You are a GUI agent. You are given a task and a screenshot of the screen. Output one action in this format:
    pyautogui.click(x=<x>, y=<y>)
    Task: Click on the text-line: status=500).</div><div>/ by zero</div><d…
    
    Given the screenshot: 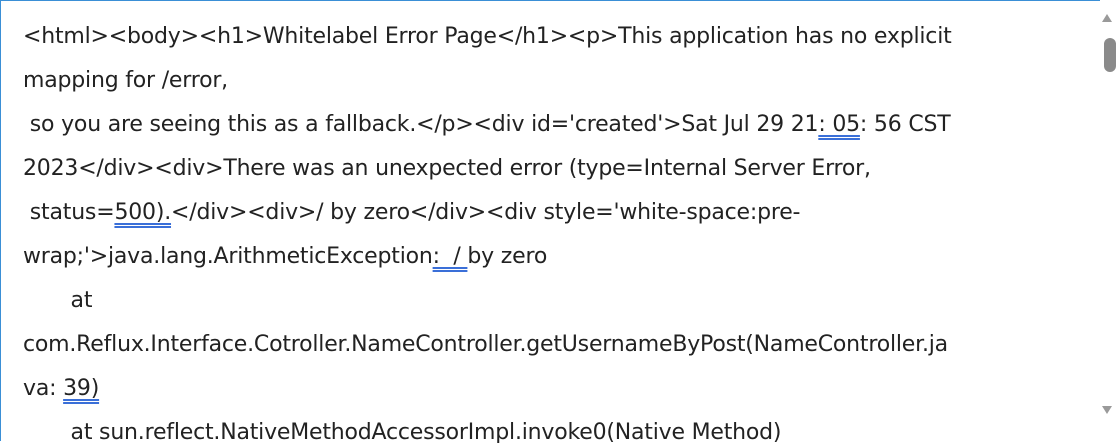 What is the action you would take?
    pyautogui.click(x=412, y=212)
    